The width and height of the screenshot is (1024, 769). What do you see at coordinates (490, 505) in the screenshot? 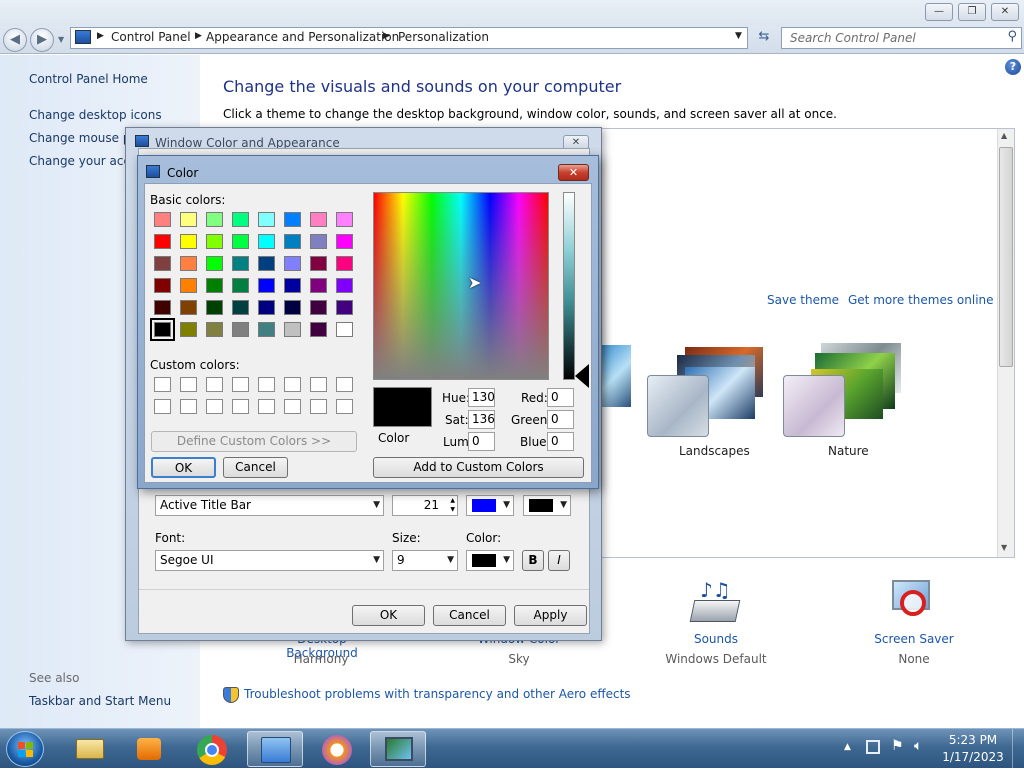
I see `color1-picker: ▼` at bounding box center [490, 505].